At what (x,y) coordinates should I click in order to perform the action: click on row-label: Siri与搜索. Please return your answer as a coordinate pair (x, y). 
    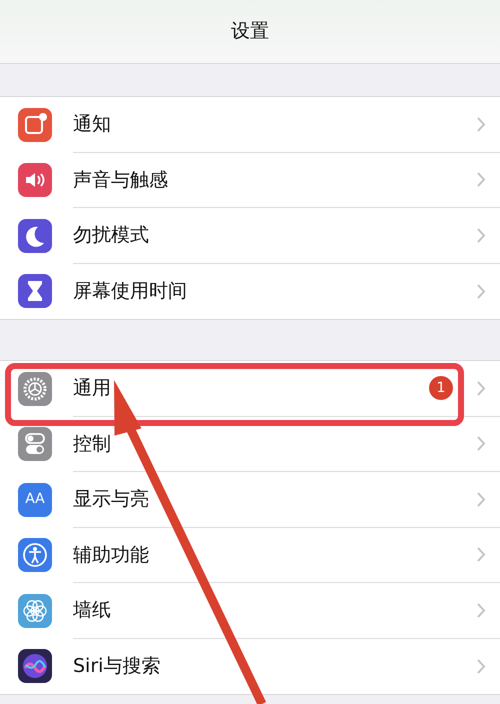
    Looking at the image, I should click on (117, 666).